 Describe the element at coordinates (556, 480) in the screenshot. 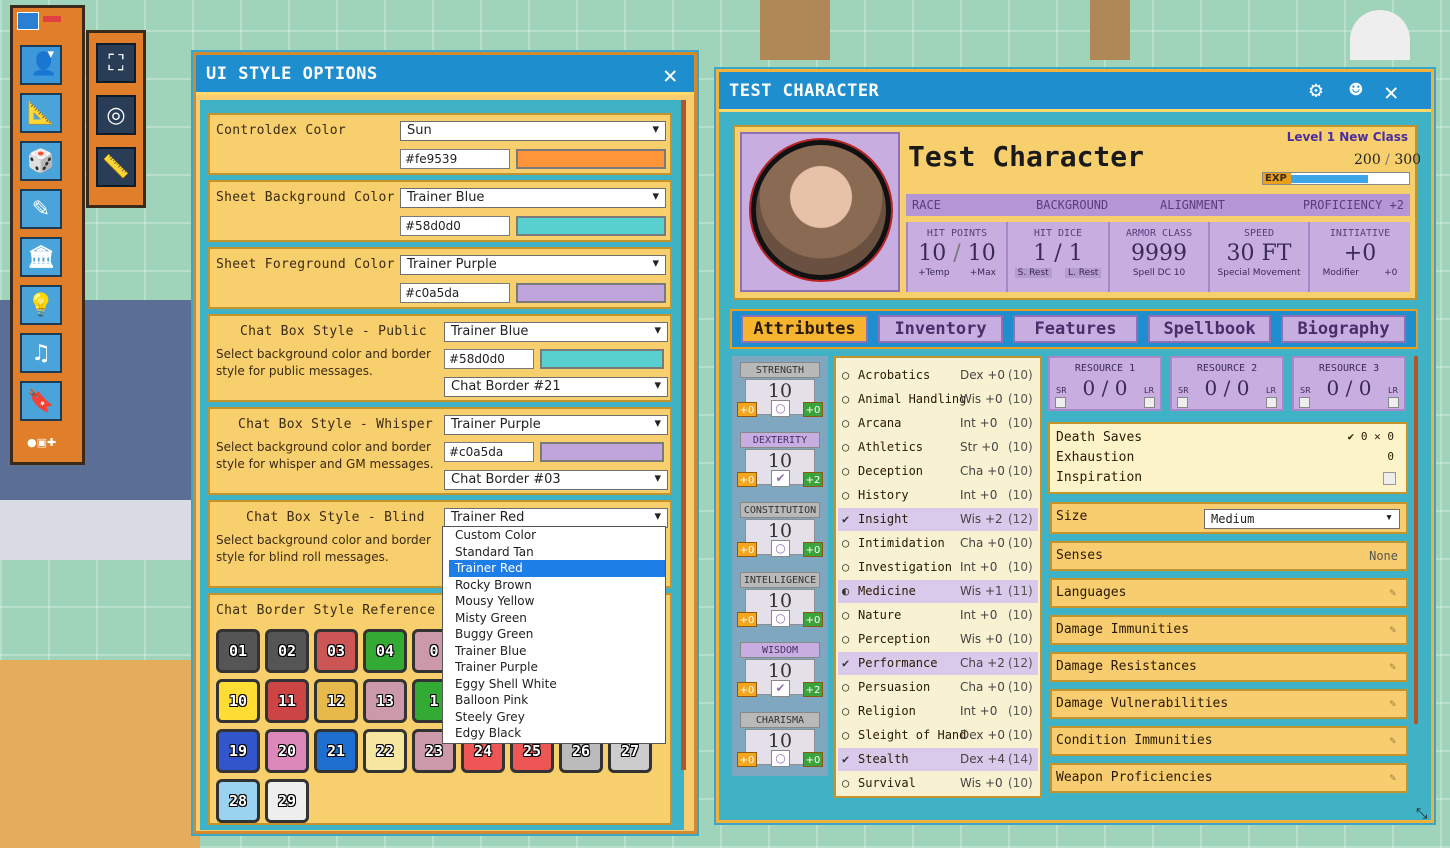

I see `chat-whisper-border-select: Chat Border #03` at that location.